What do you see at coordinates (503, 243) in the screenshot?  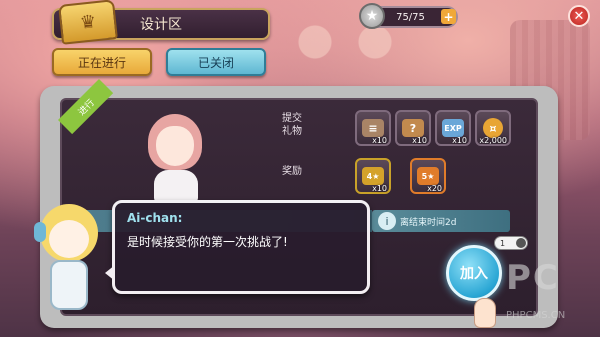 I see `count-value: 1` at bounding box center [503, 243].